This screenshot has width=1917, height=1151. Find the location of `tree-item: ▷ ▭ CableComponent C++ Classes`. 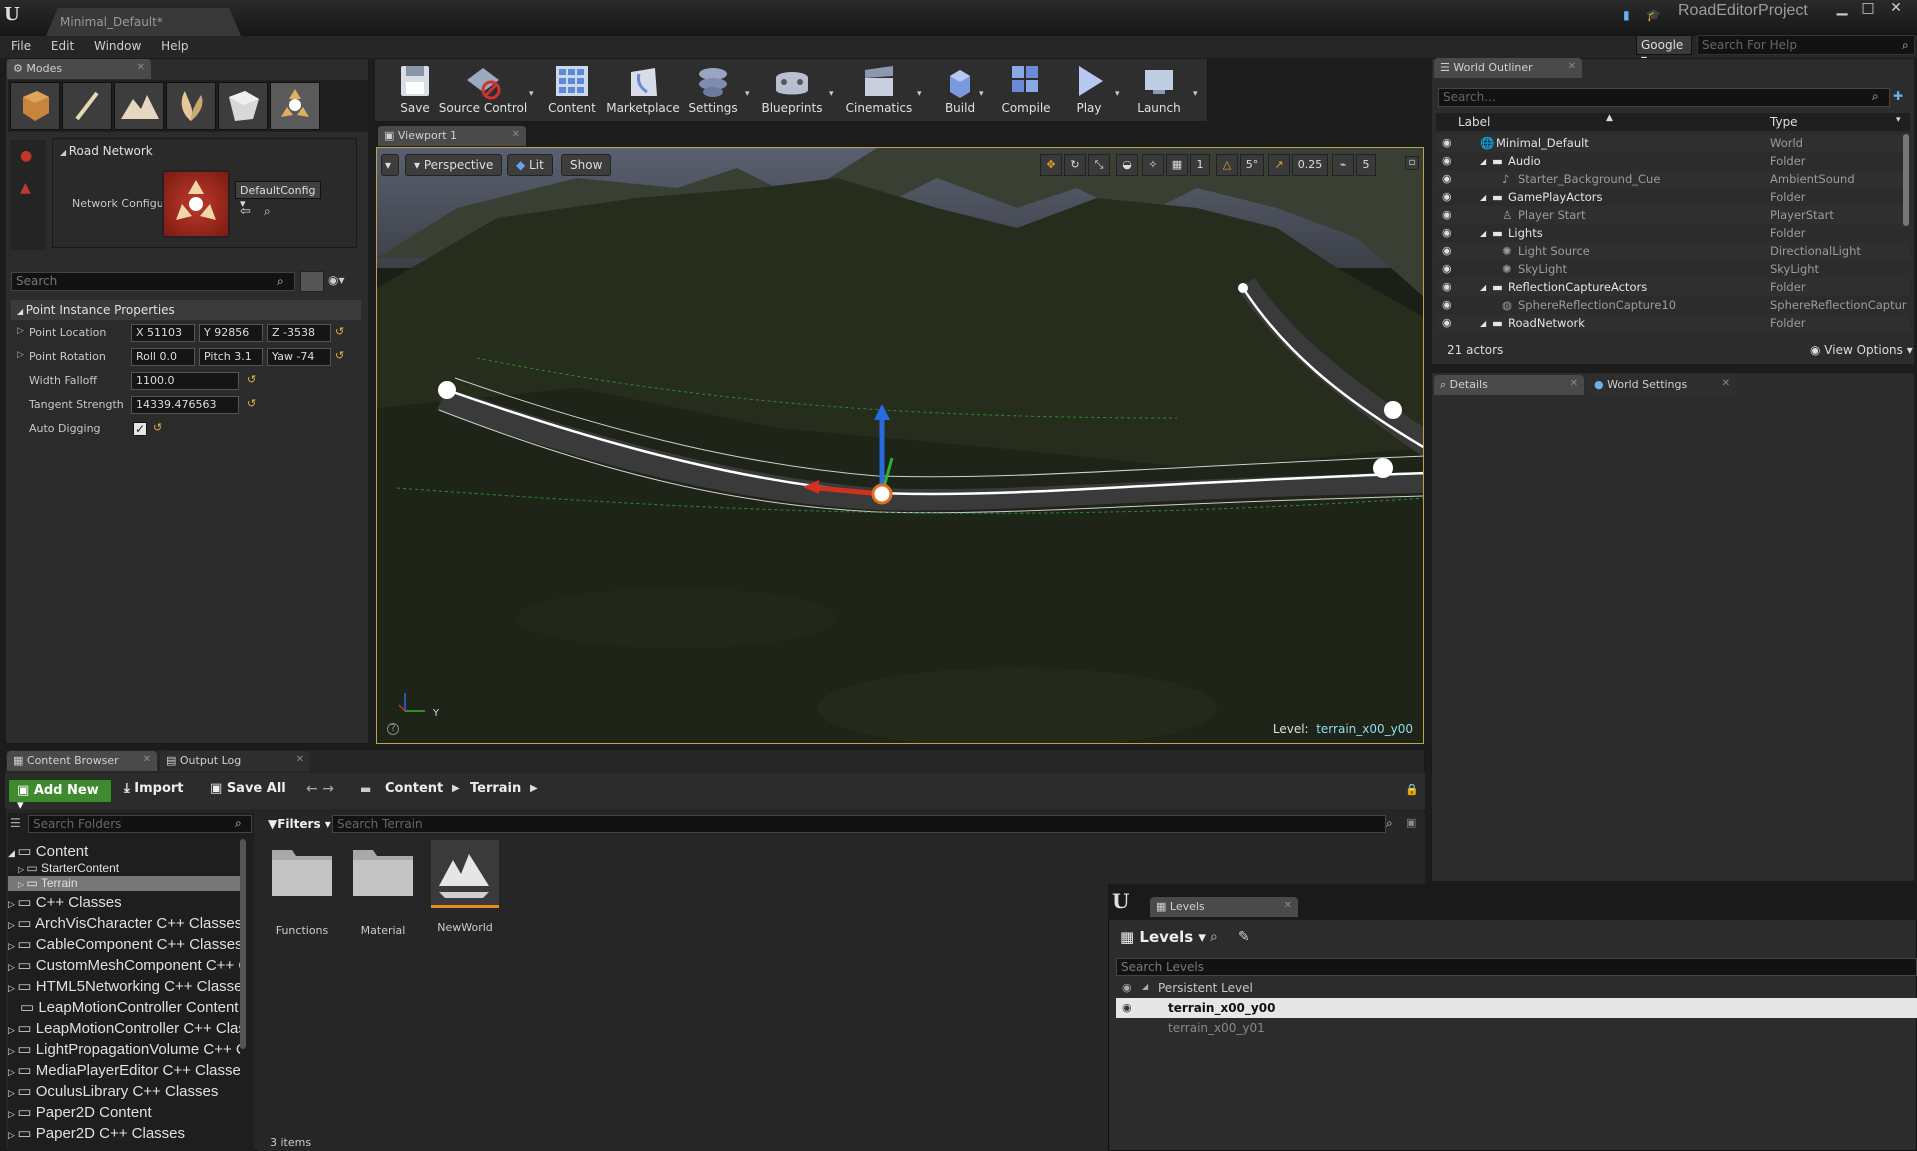

tree-item: ▷ ▭ CableComponent C++ Classes is located at coordinates (124, 945).